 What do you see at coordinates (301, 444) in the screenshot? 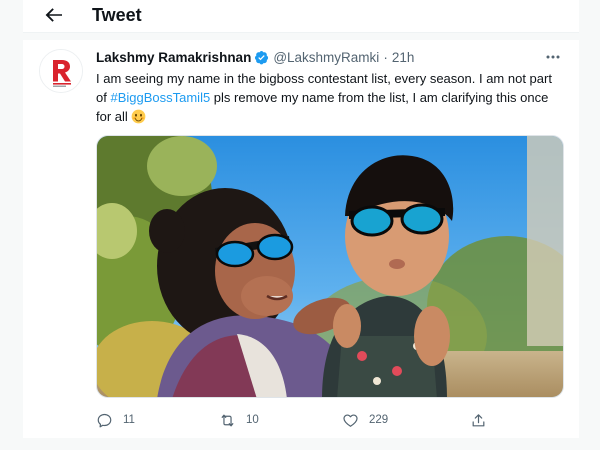
I see `bottom-divider` at bounding box center [301, 444].